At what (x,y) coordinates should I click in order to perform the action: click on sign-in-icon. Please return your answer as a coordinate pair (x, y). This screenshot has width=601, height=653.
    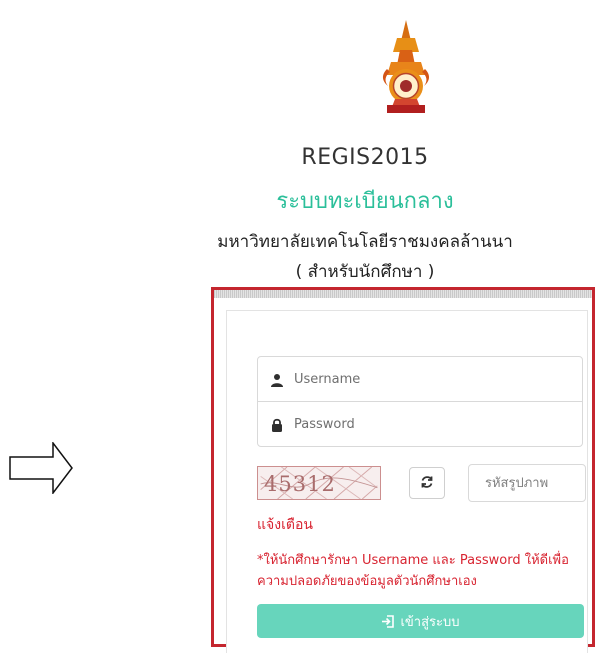
    Looking at the image, I should click on (388, 621).